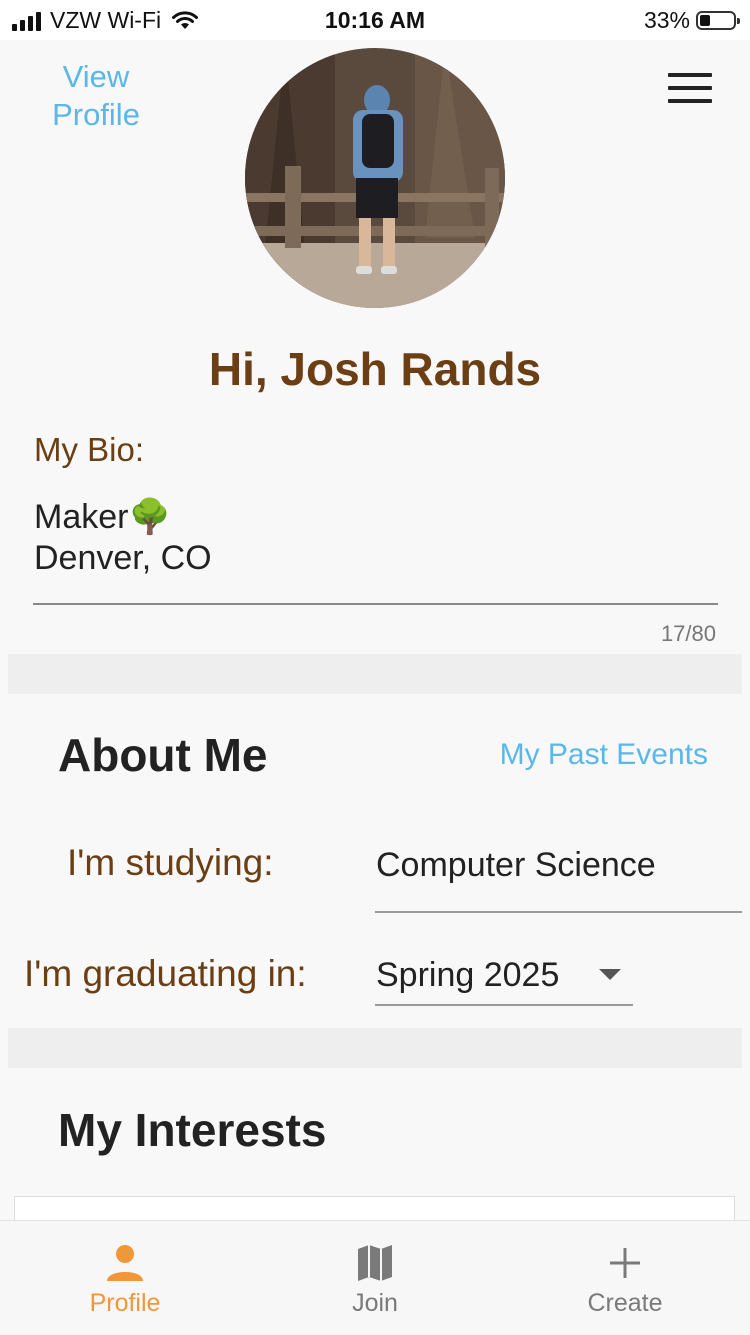 Image resolution: width=750 pixels, height=1335 pixels. What do you see at coordinates (125, 1303) in the screenshot?
I see `tab-profile-label: Profile` at bounding box center [125, 1303].